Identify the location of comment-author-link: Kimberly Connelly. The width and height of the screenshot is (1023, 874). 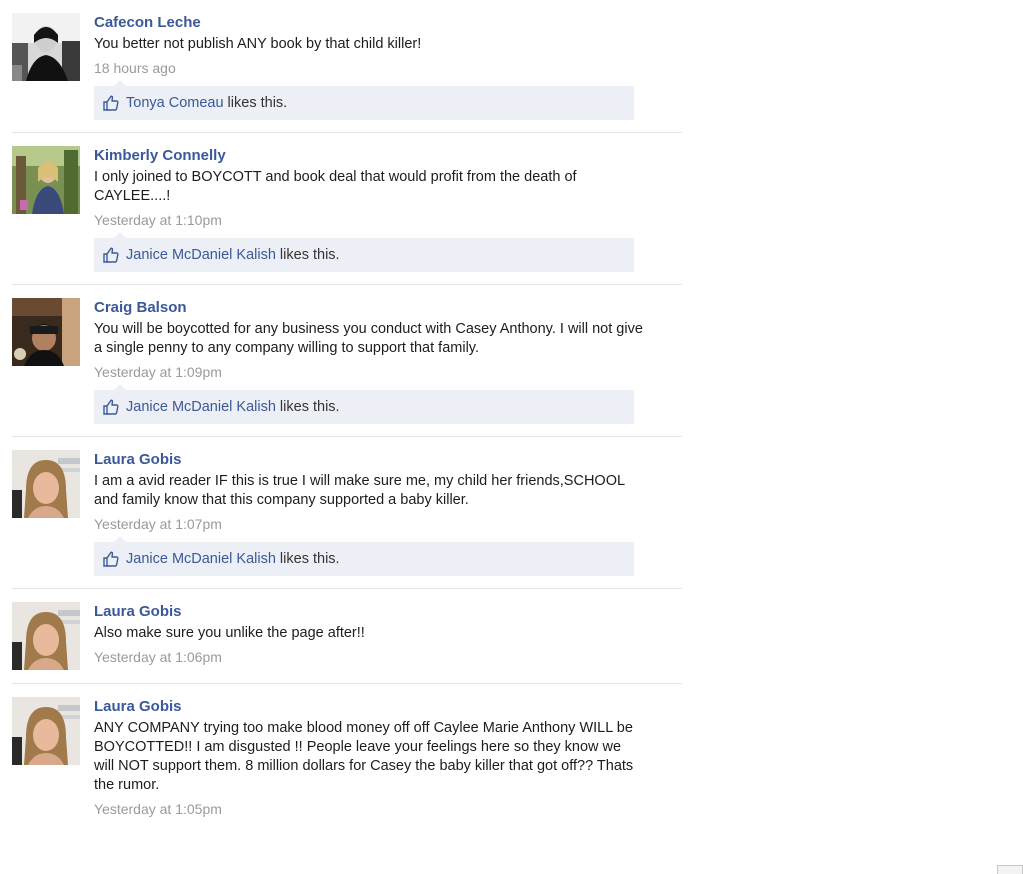
(388, 155).